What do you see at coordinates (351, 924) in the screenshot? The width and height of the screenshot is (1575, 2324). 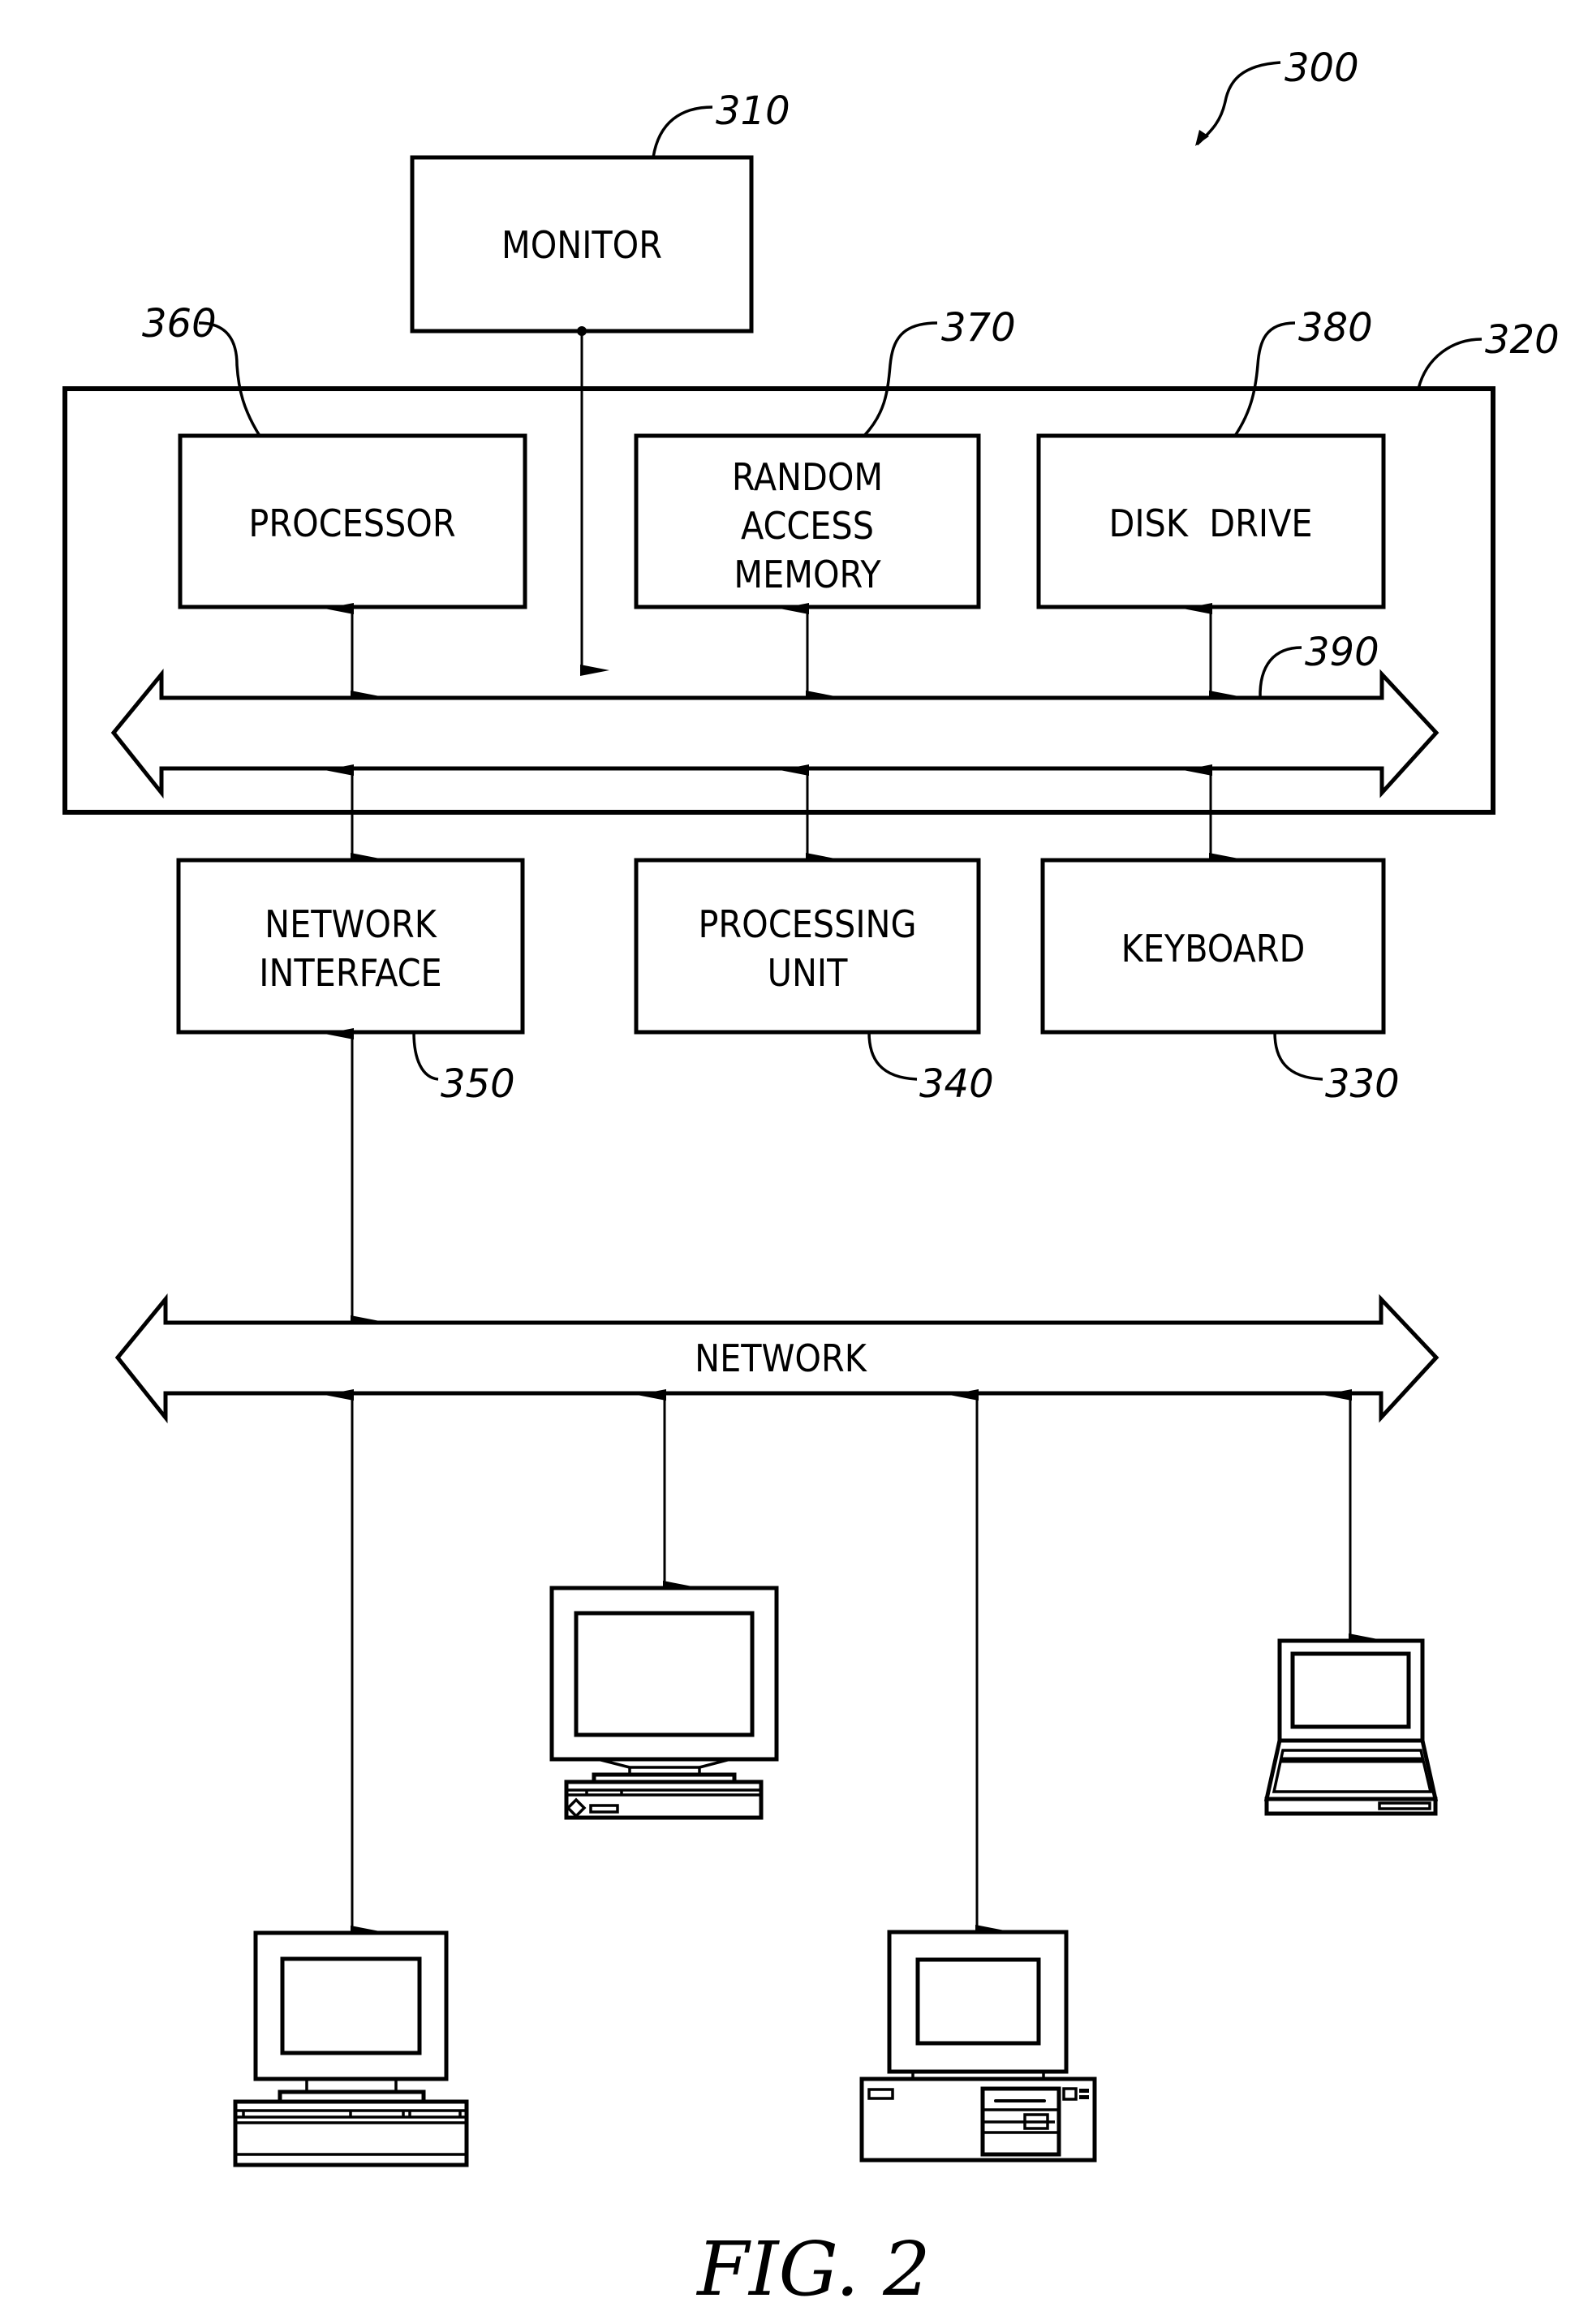 I see `network-interface-label-line-1: NETWORK` at bounding box center [351, 924].